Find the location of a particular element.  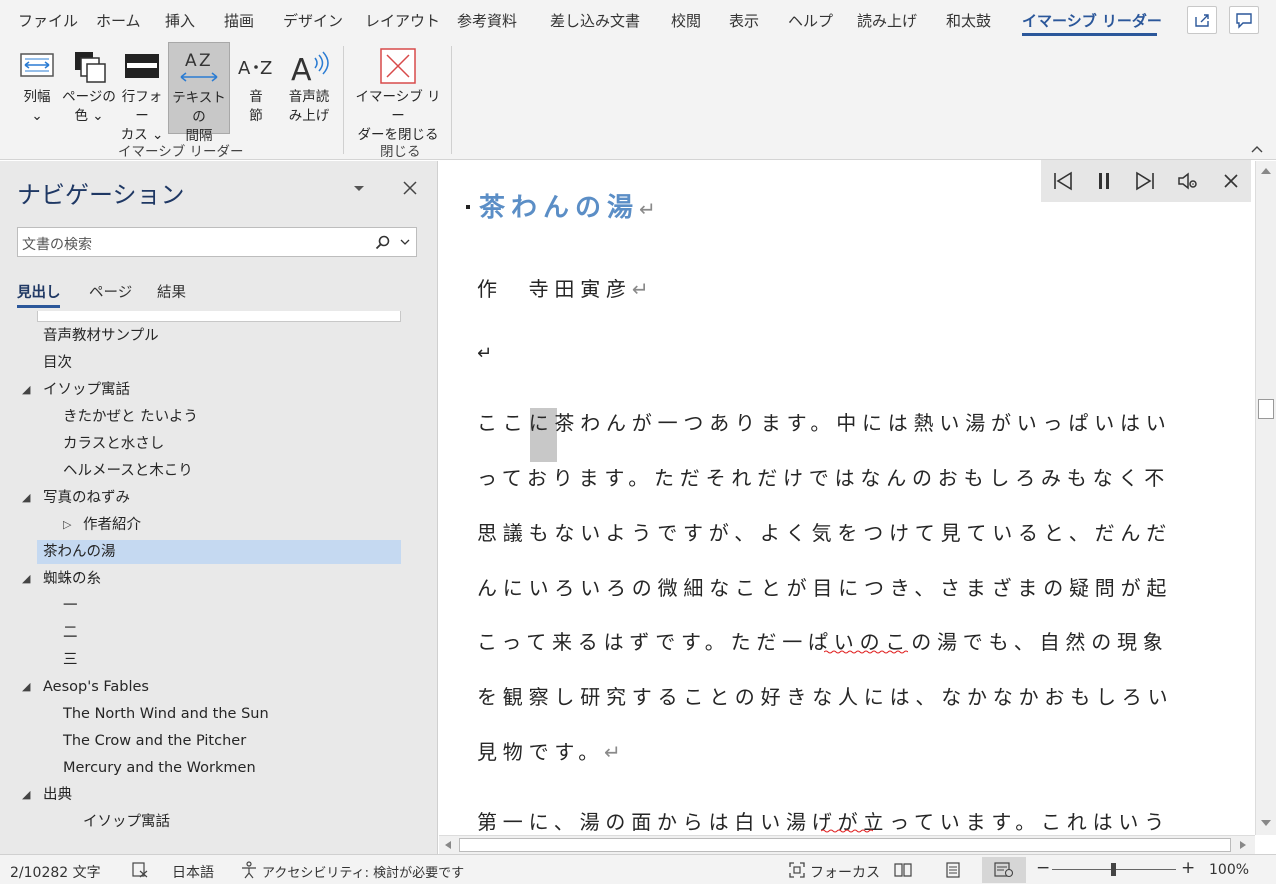

scroll-left-icon is located at coordinates (448, 845).